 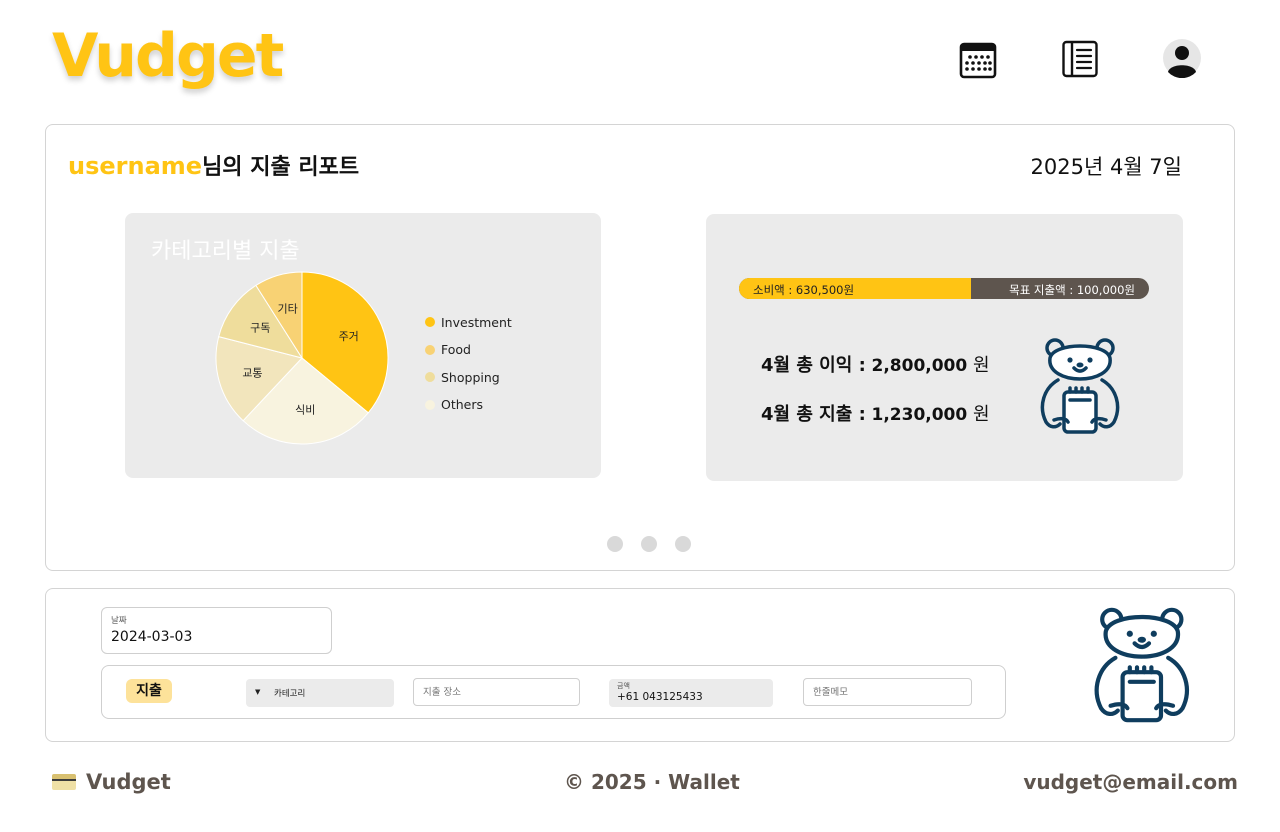 I want to click on memo-input, so click(x=887, y=692).